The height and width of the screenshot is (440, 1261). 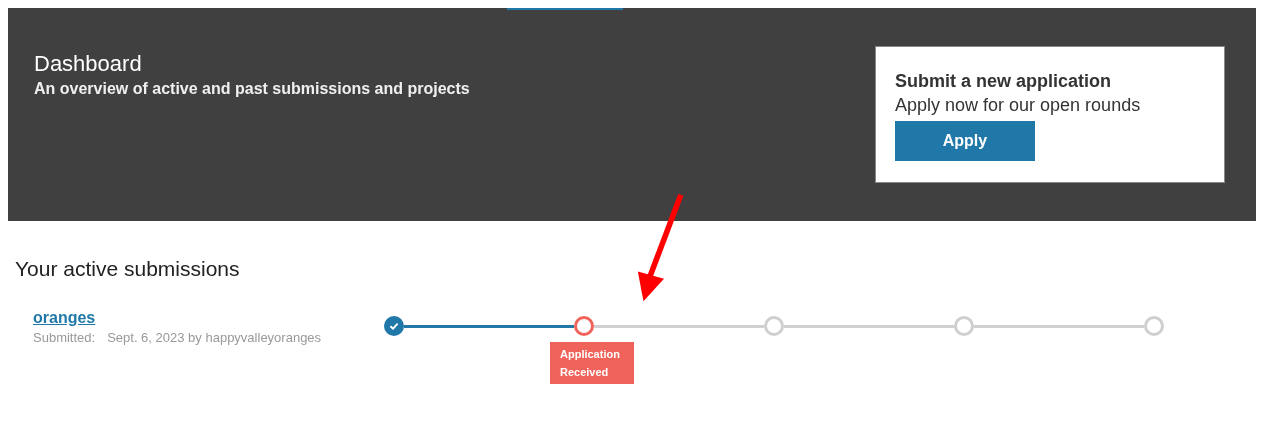 I want to click on card-title: Submit a new application, so click(x=1004, y=81).